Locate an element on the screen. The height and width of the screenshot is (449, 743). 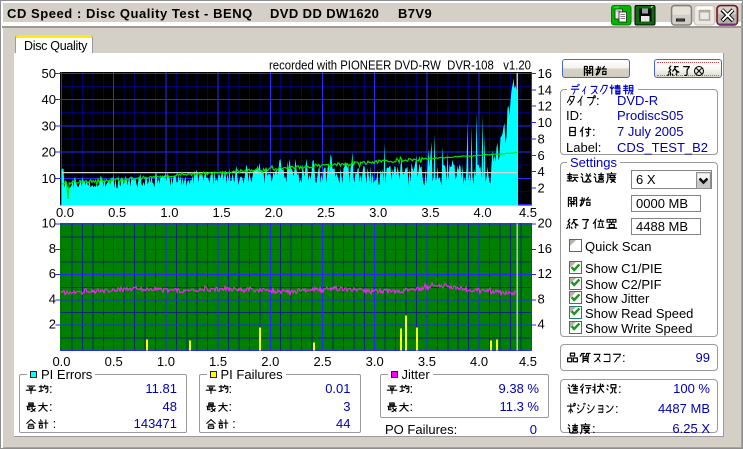
svg-text: 3.0 is located at coordinates (378, 212).